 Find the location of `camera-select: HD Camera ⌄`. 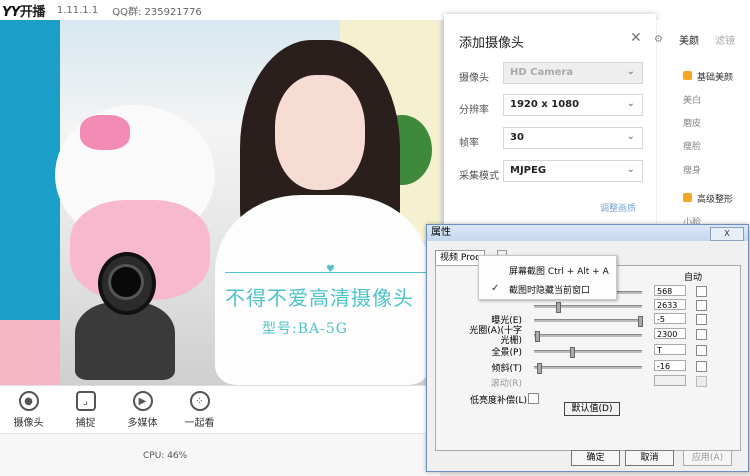

camera-select: HD Camera ⌄ is located at coordinates (573, 73).